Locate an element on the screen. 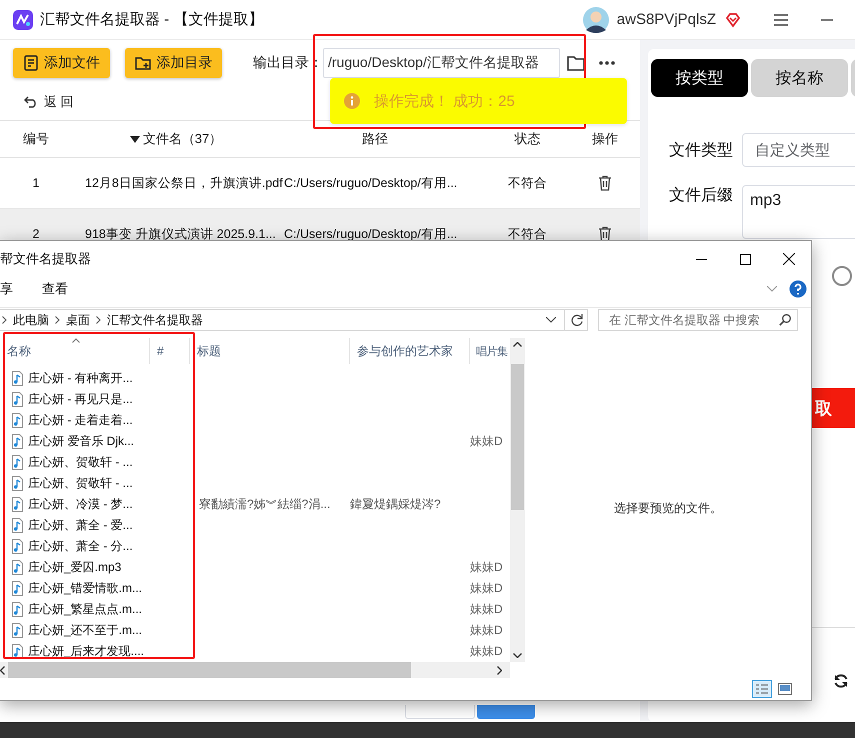 Image resolution: width=855 pixels, height=738 pixels. column-header: 操作 is located at coordinates (605, 139).